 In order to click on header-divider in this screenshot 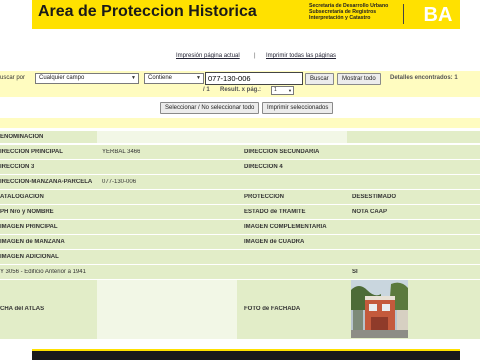, I will do `click(403, 14)`.